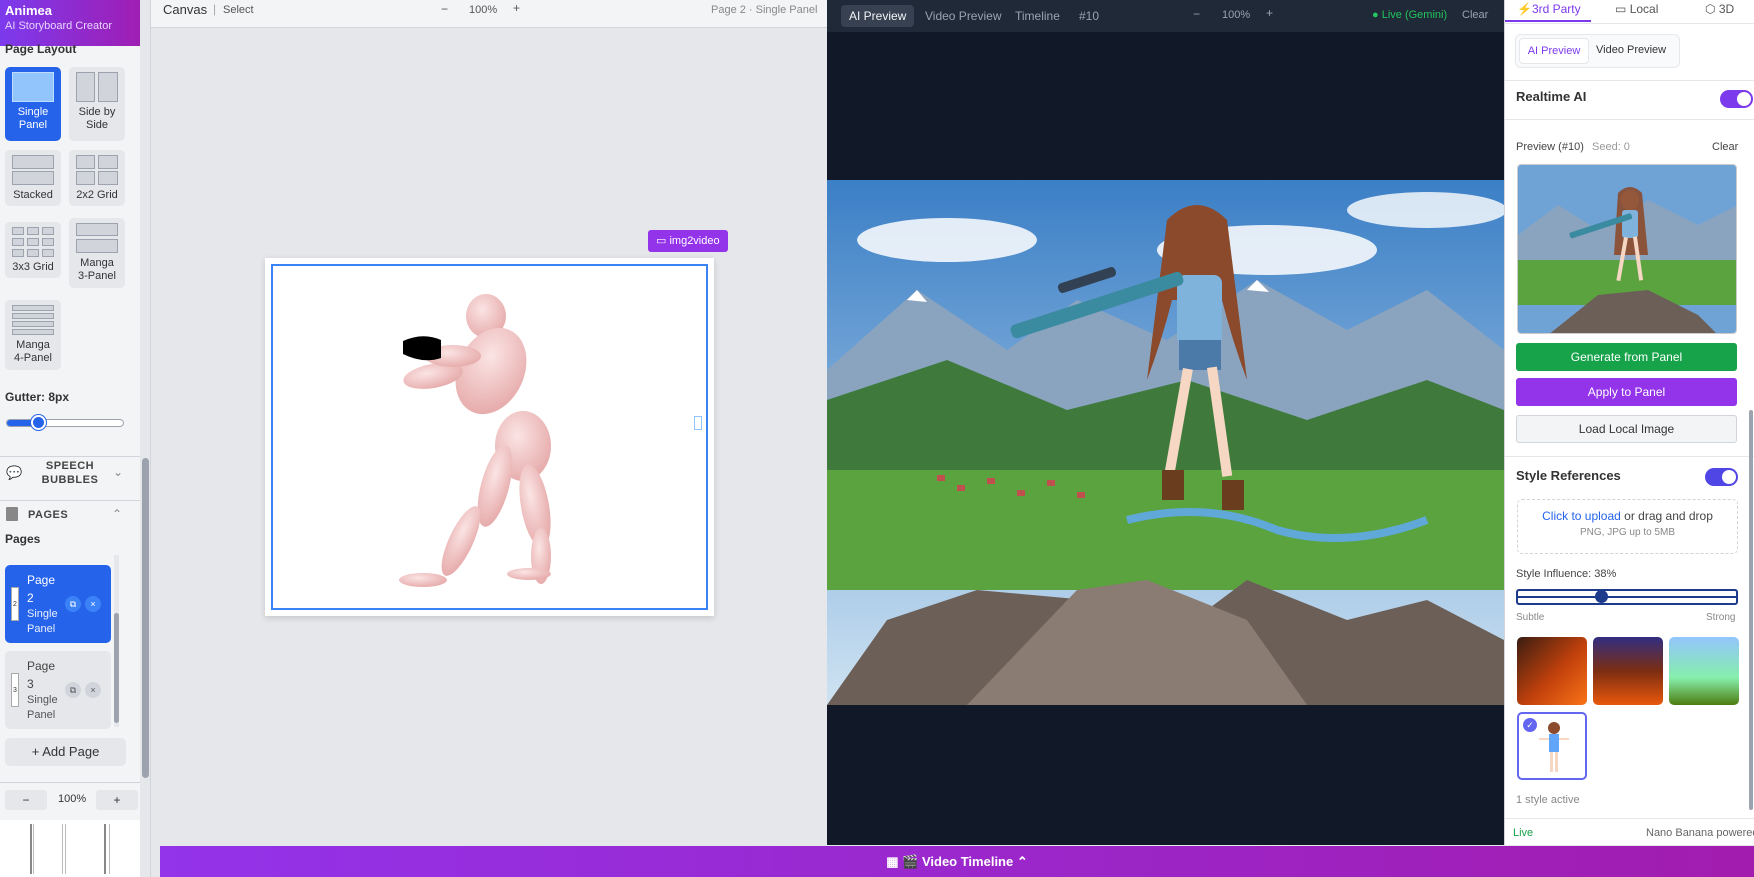 The height and width of the screenshot is (877, 1754). What do you see at coordinates (1629, 100) in the screenshot?
I see `realtime-ai-row: Realtime AI` at bounding box center [1629, 100].